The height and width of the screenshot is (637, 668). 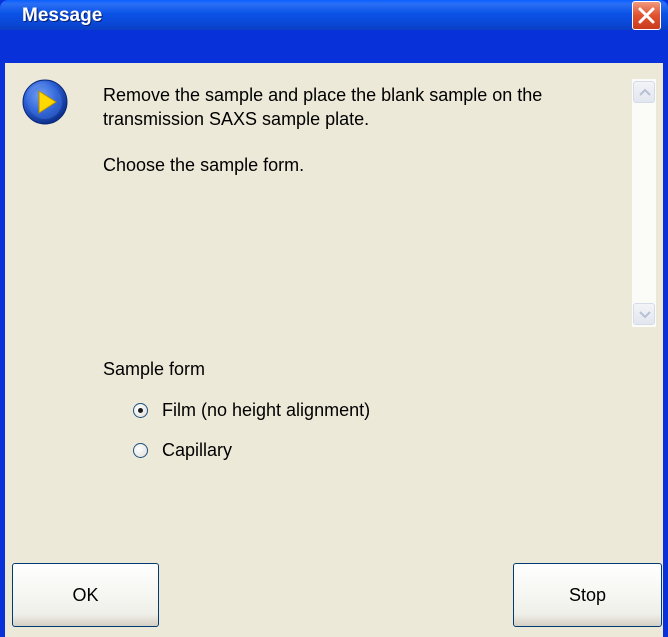 I want to click on radio-film: Film (no height alignment), so click(x=251, y=410).